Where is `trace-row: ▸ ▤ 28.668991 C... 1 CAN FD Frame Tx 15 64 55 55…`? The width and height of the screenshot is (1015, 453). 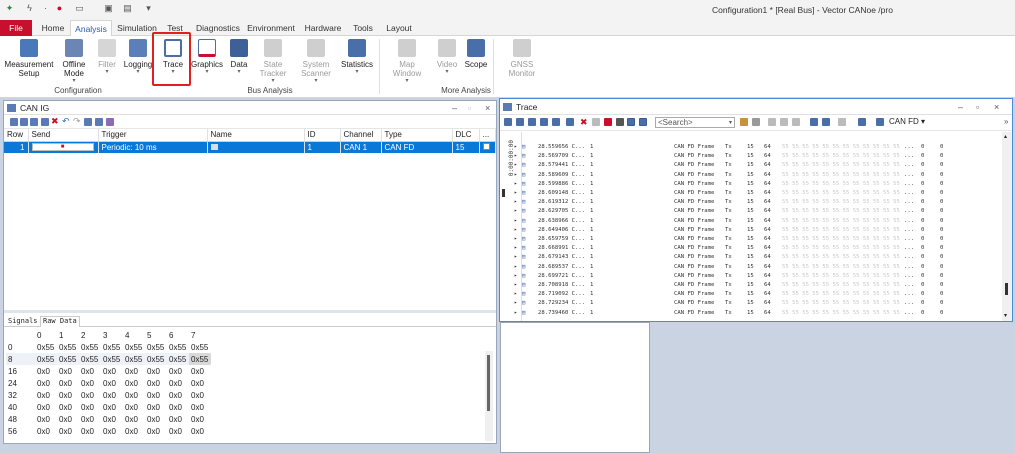 trace-row: ▸ ▤ 28.668991 C... 1 CAN FD Frame Tx 15 64 55 55… is located at coordinates (754, 248).